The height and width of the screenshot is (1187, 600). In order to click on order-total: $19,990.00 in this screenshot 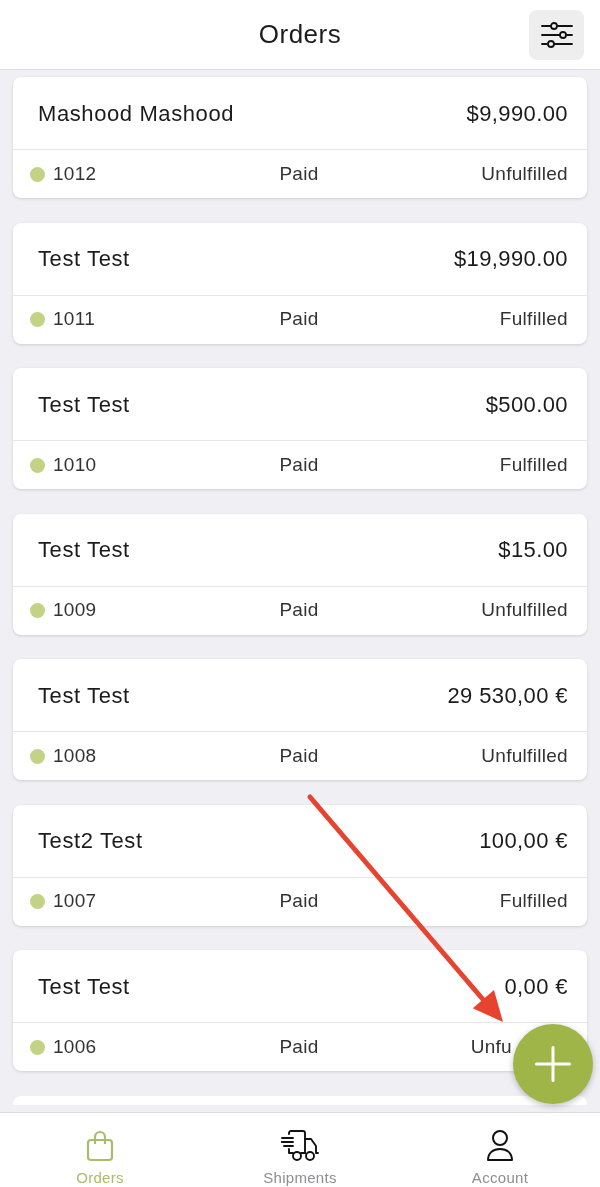, I will do `click(510, 259)`.